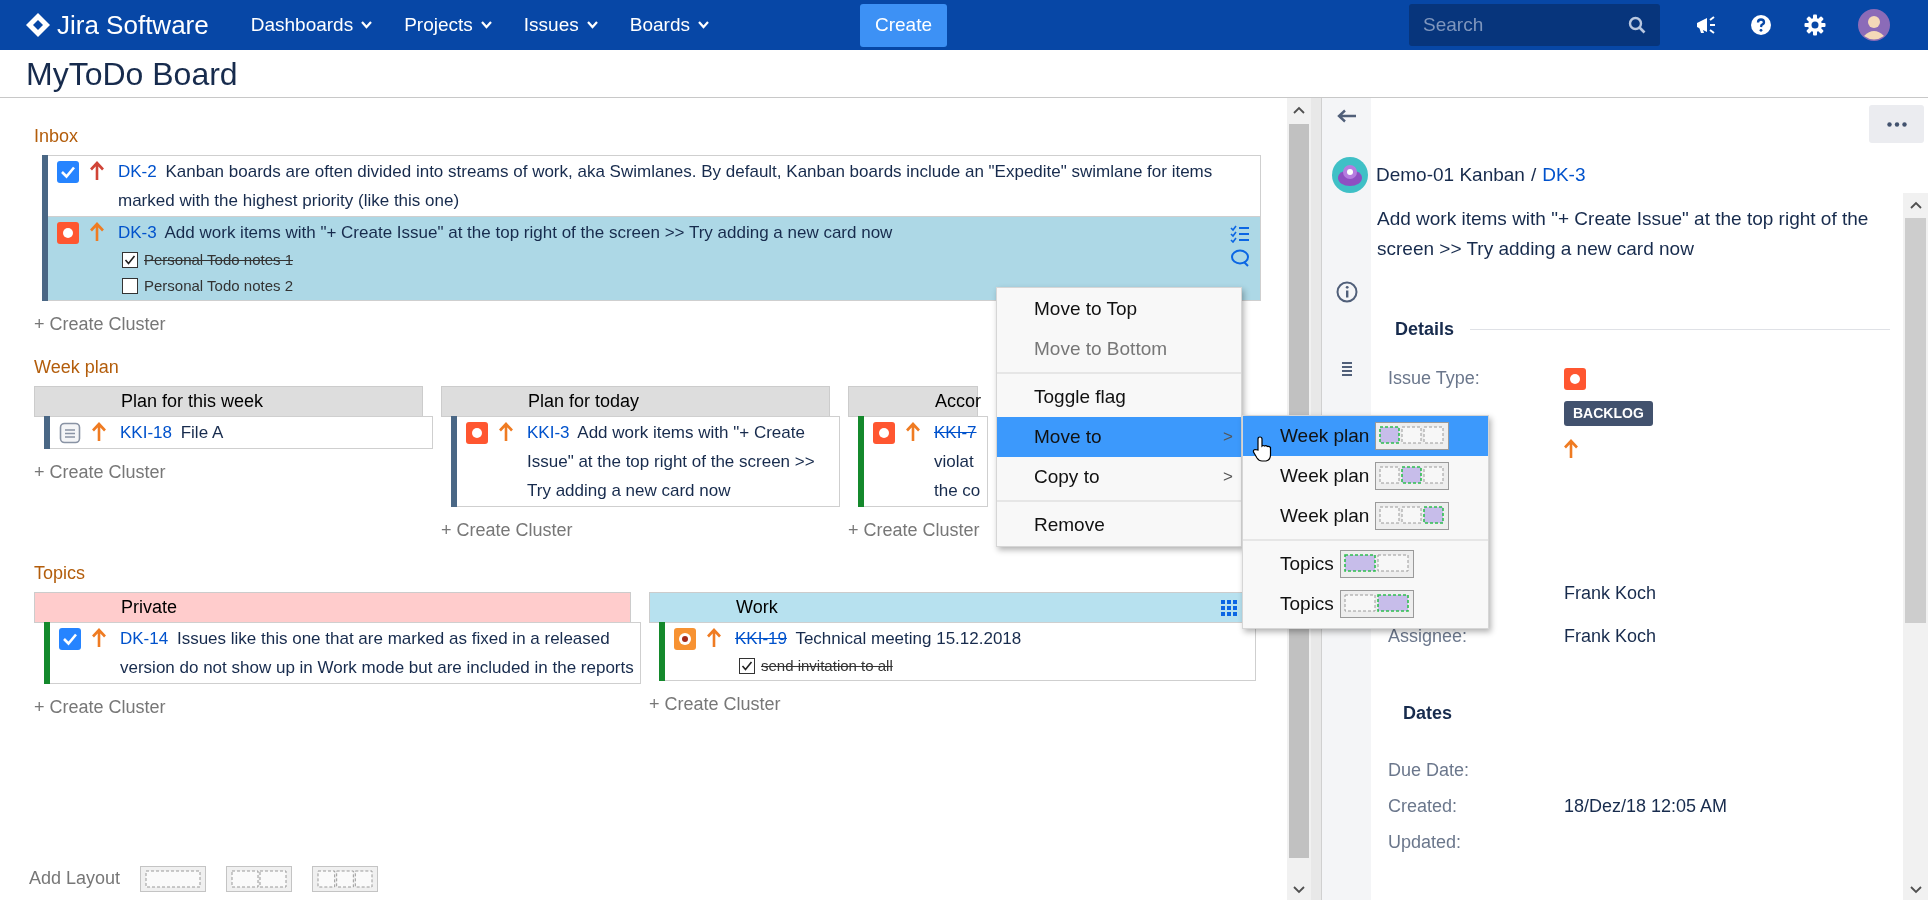 The width and height of the screenshot is (1928, 900). I want to click on card-text: KKI-3 Add work items with "+ Create Issue" at the top right of the screen >> Try adding a new card now, so click(671, 462).